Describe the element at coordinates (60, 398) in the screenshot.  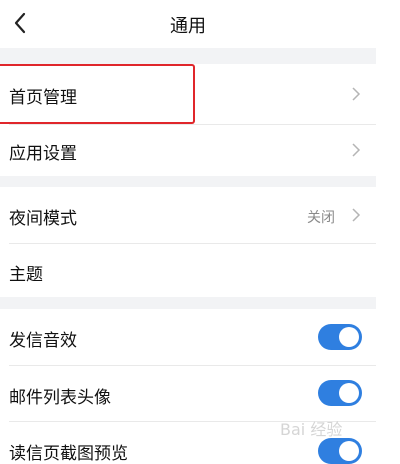
I see `row-label: 邮件列表头像` at that location.